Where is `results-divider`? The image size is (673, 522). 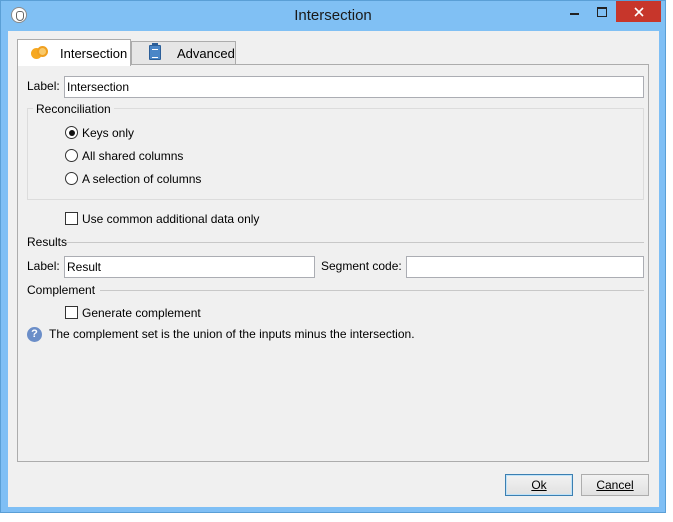 results-divider is located at coordinates (355, 242).